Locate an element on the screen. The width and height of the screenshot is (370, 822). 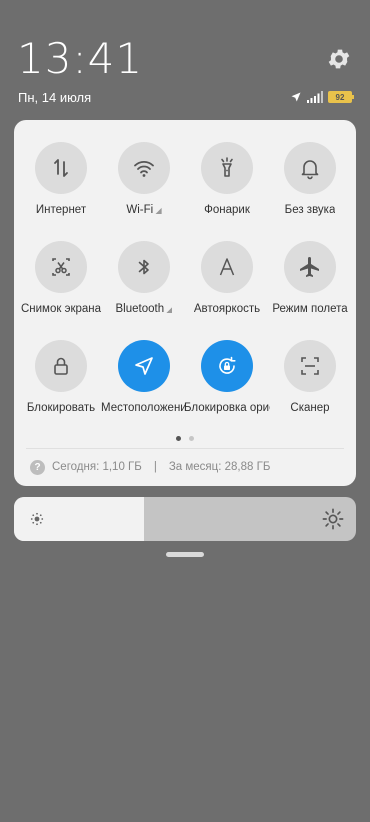
auto-brightness-icon is located at coordinates (227, 267).